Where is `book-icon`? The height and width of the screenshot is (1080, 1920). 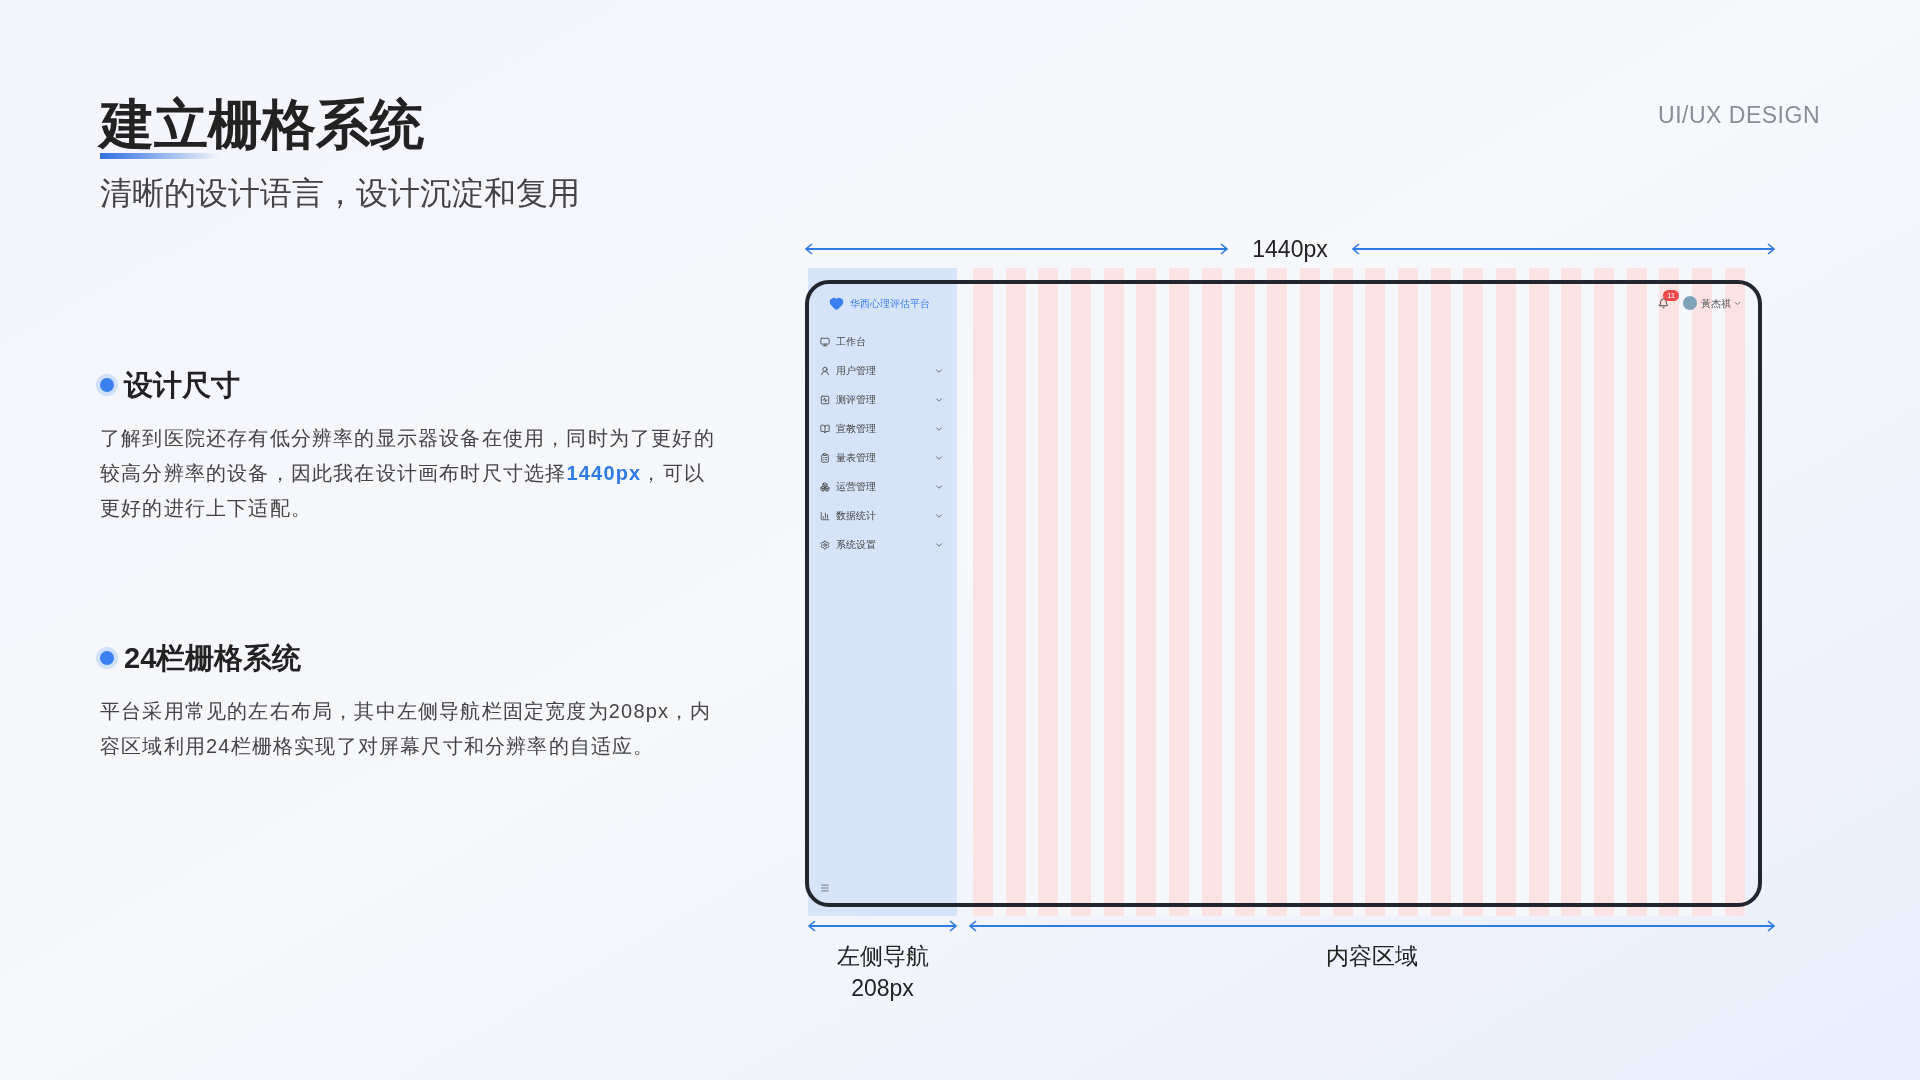 book-icon is located at coordinates (825, 428).